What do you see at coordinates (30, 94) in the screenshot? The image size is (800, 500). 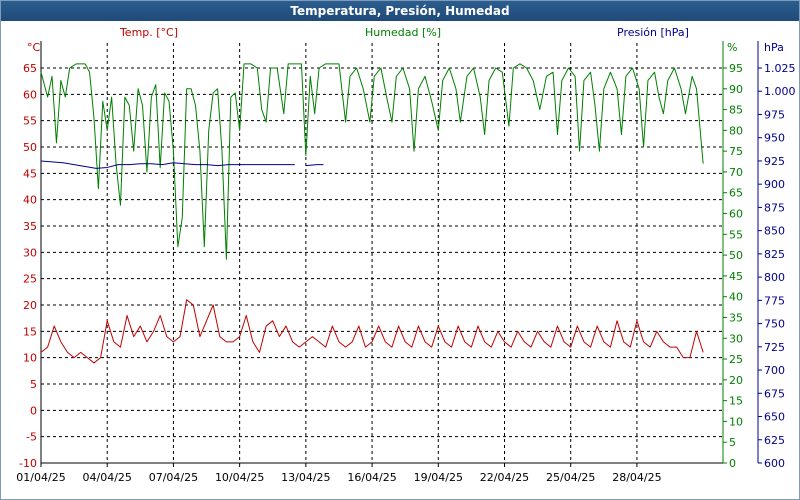 I see `temperature-tick-label: 60` at bounding box center [30, 94].